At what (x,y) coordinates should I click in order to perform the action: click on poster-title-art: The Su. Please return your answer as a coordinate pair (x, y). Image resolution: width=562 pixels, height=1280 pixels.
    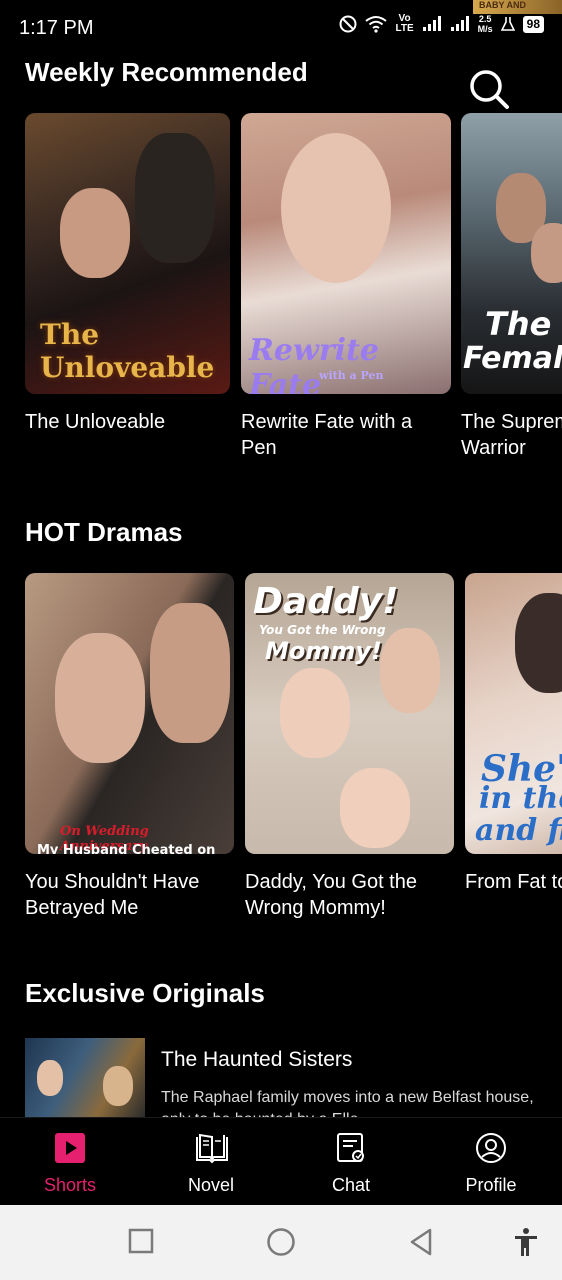
    Looking at the image, I should click on (523, 324).